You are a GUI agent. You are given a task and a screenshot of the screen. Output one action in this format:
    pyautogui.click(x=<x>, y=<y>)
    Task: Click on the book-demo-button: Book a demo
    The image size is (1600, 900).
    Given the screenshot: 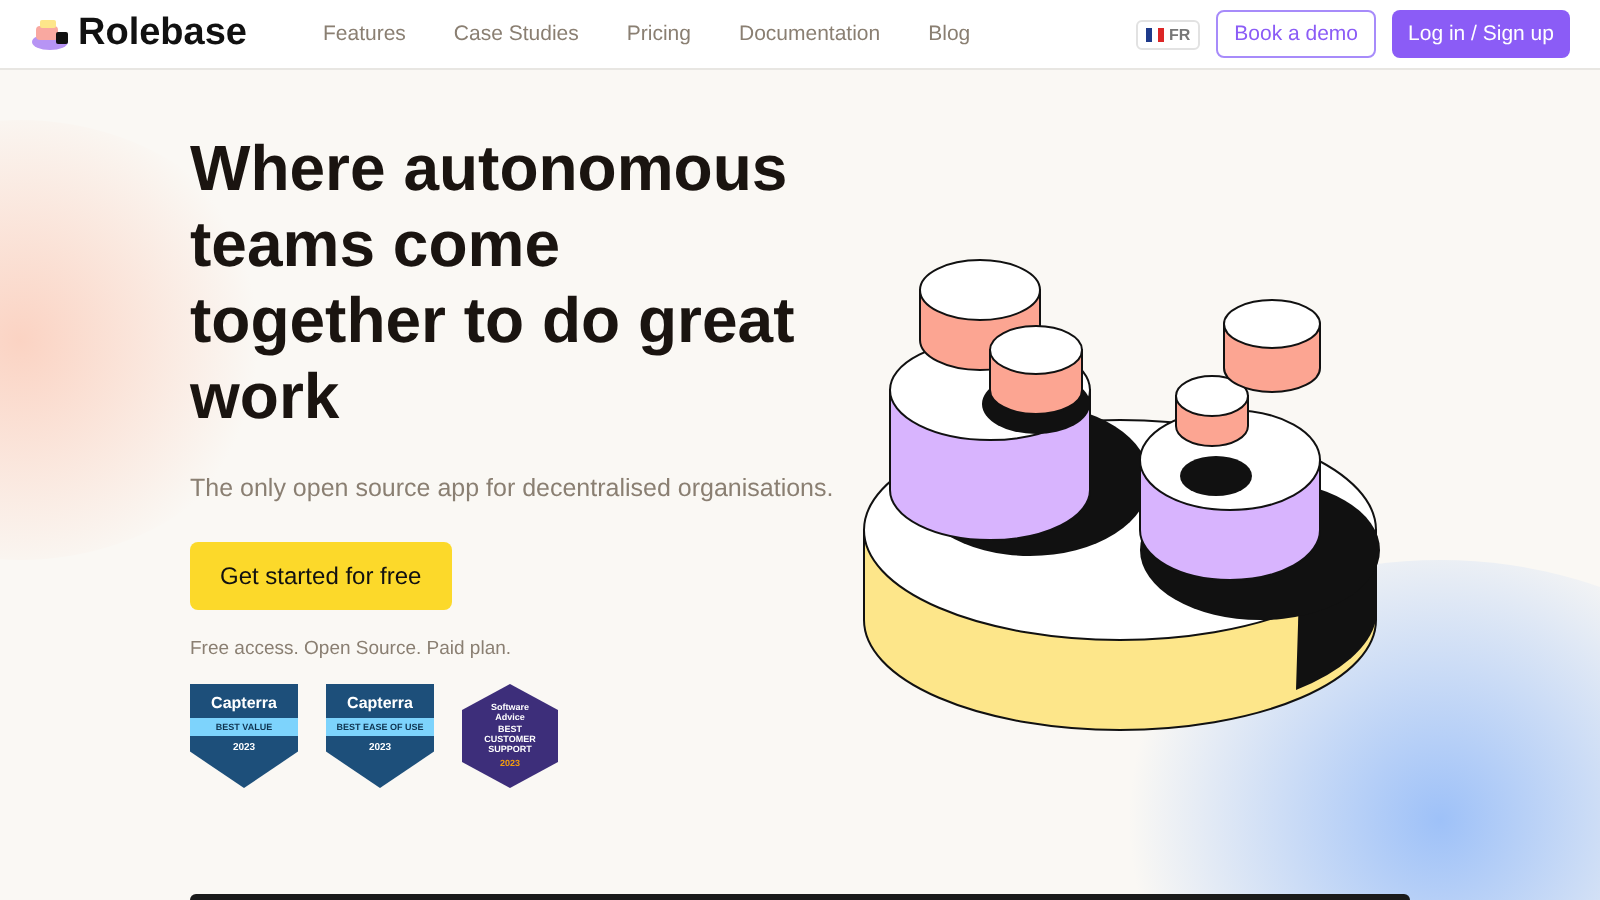 What is the action you would take?
    pyautogui.click(x=1296, y=34)
    